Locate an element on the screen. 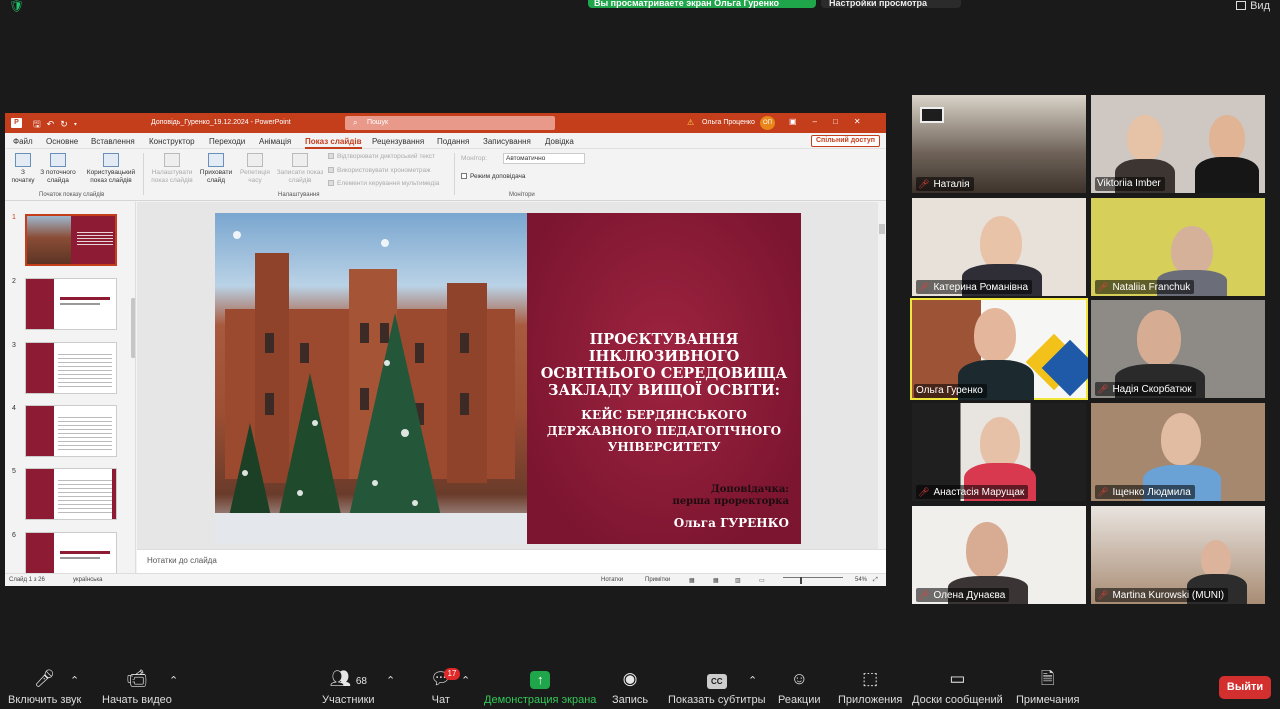 Image resolution: width=1280 pixels, height=709 pixels. user-avatar: ОП is located at coordinates (767, 123).